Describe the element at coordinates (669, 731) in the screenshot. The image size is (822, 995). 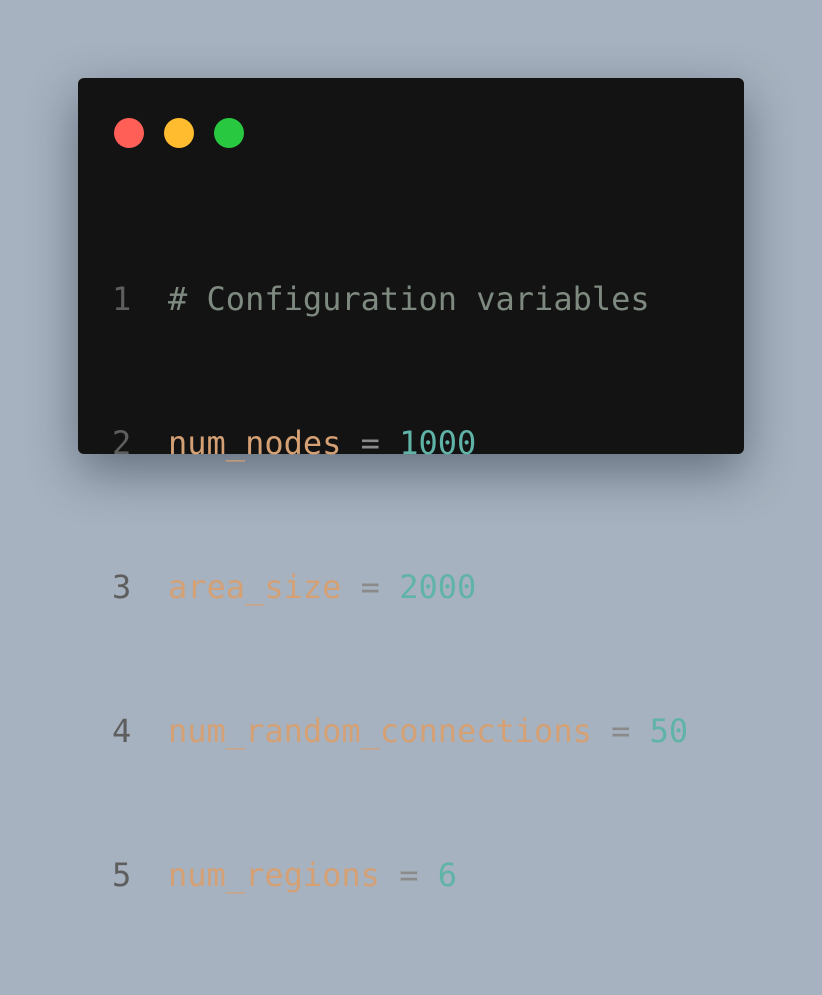
I see `number-literal: 50` at that location.